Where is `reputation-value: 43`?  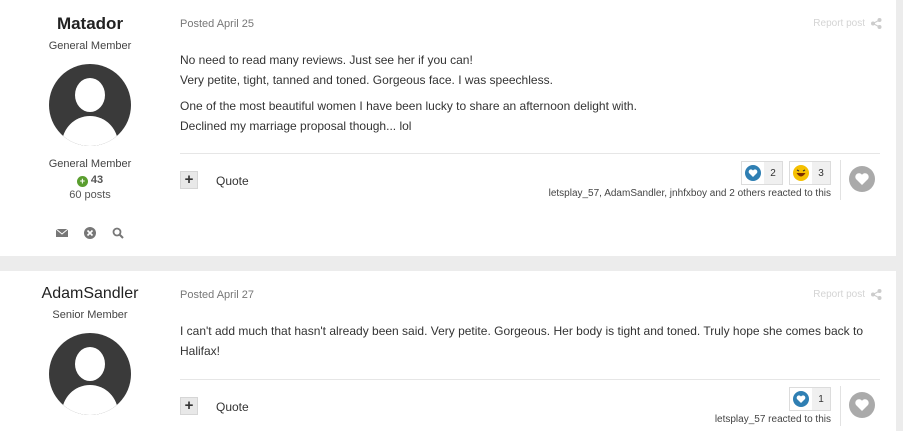
reputation-value: 43 is located at coordinates (97, 180).